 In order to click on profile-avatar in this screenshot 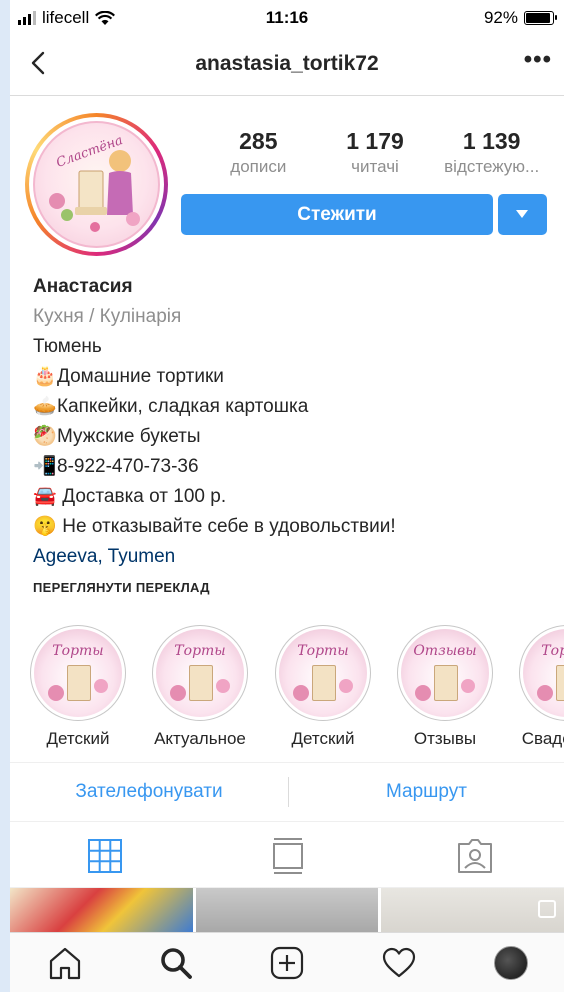, I will do `click(511, 963)`.